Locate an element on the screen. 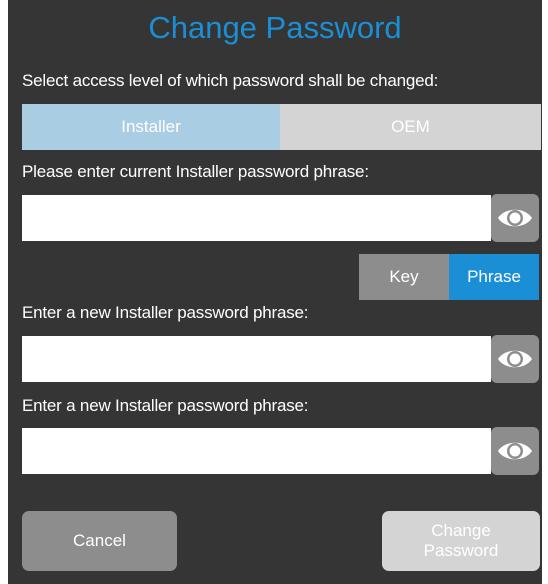 The width and height of the screenshot is (548, 584). input-mode-toggle: Key Phrase is located at coordinates (449, 277).